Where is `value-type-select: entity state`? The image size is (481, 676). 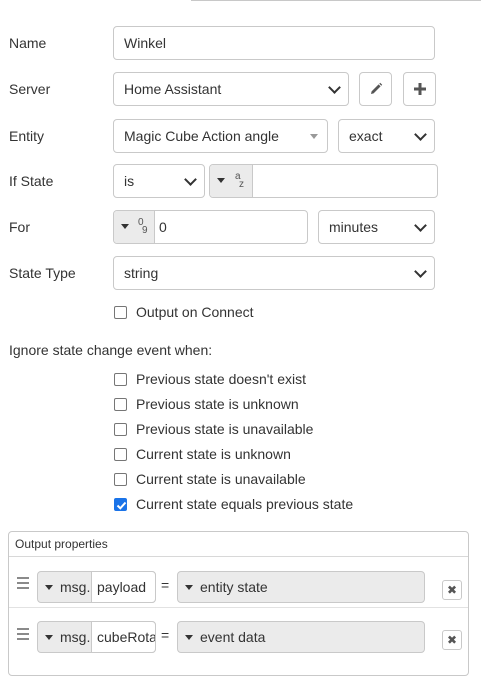
value-type-select: entity state is located at coordinates (301, 587).